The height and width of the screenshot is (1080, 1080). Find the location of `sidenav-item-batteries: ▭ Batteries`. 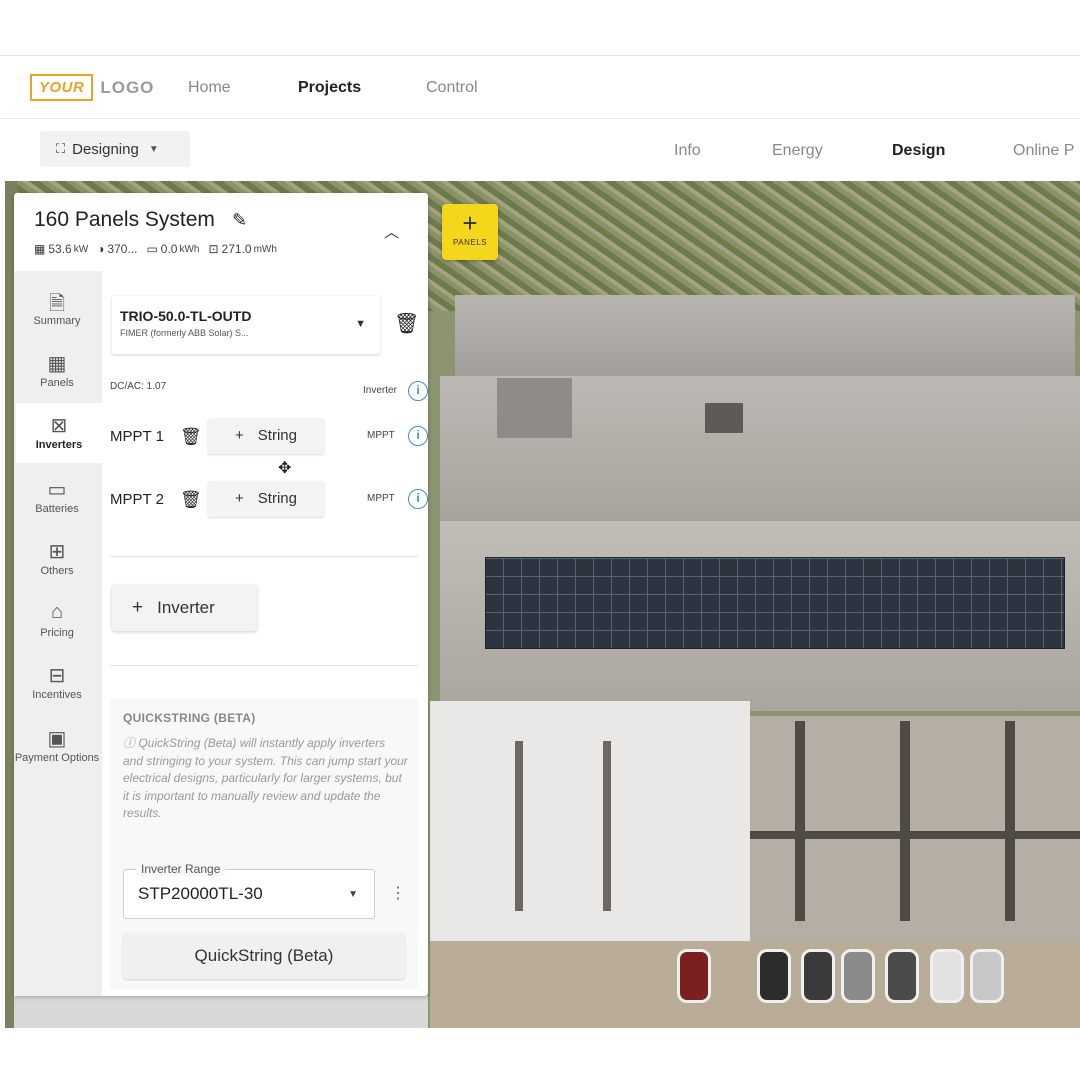

sidenav-item-batteries: ▭ Batteries is located at coordinates (57, 497).